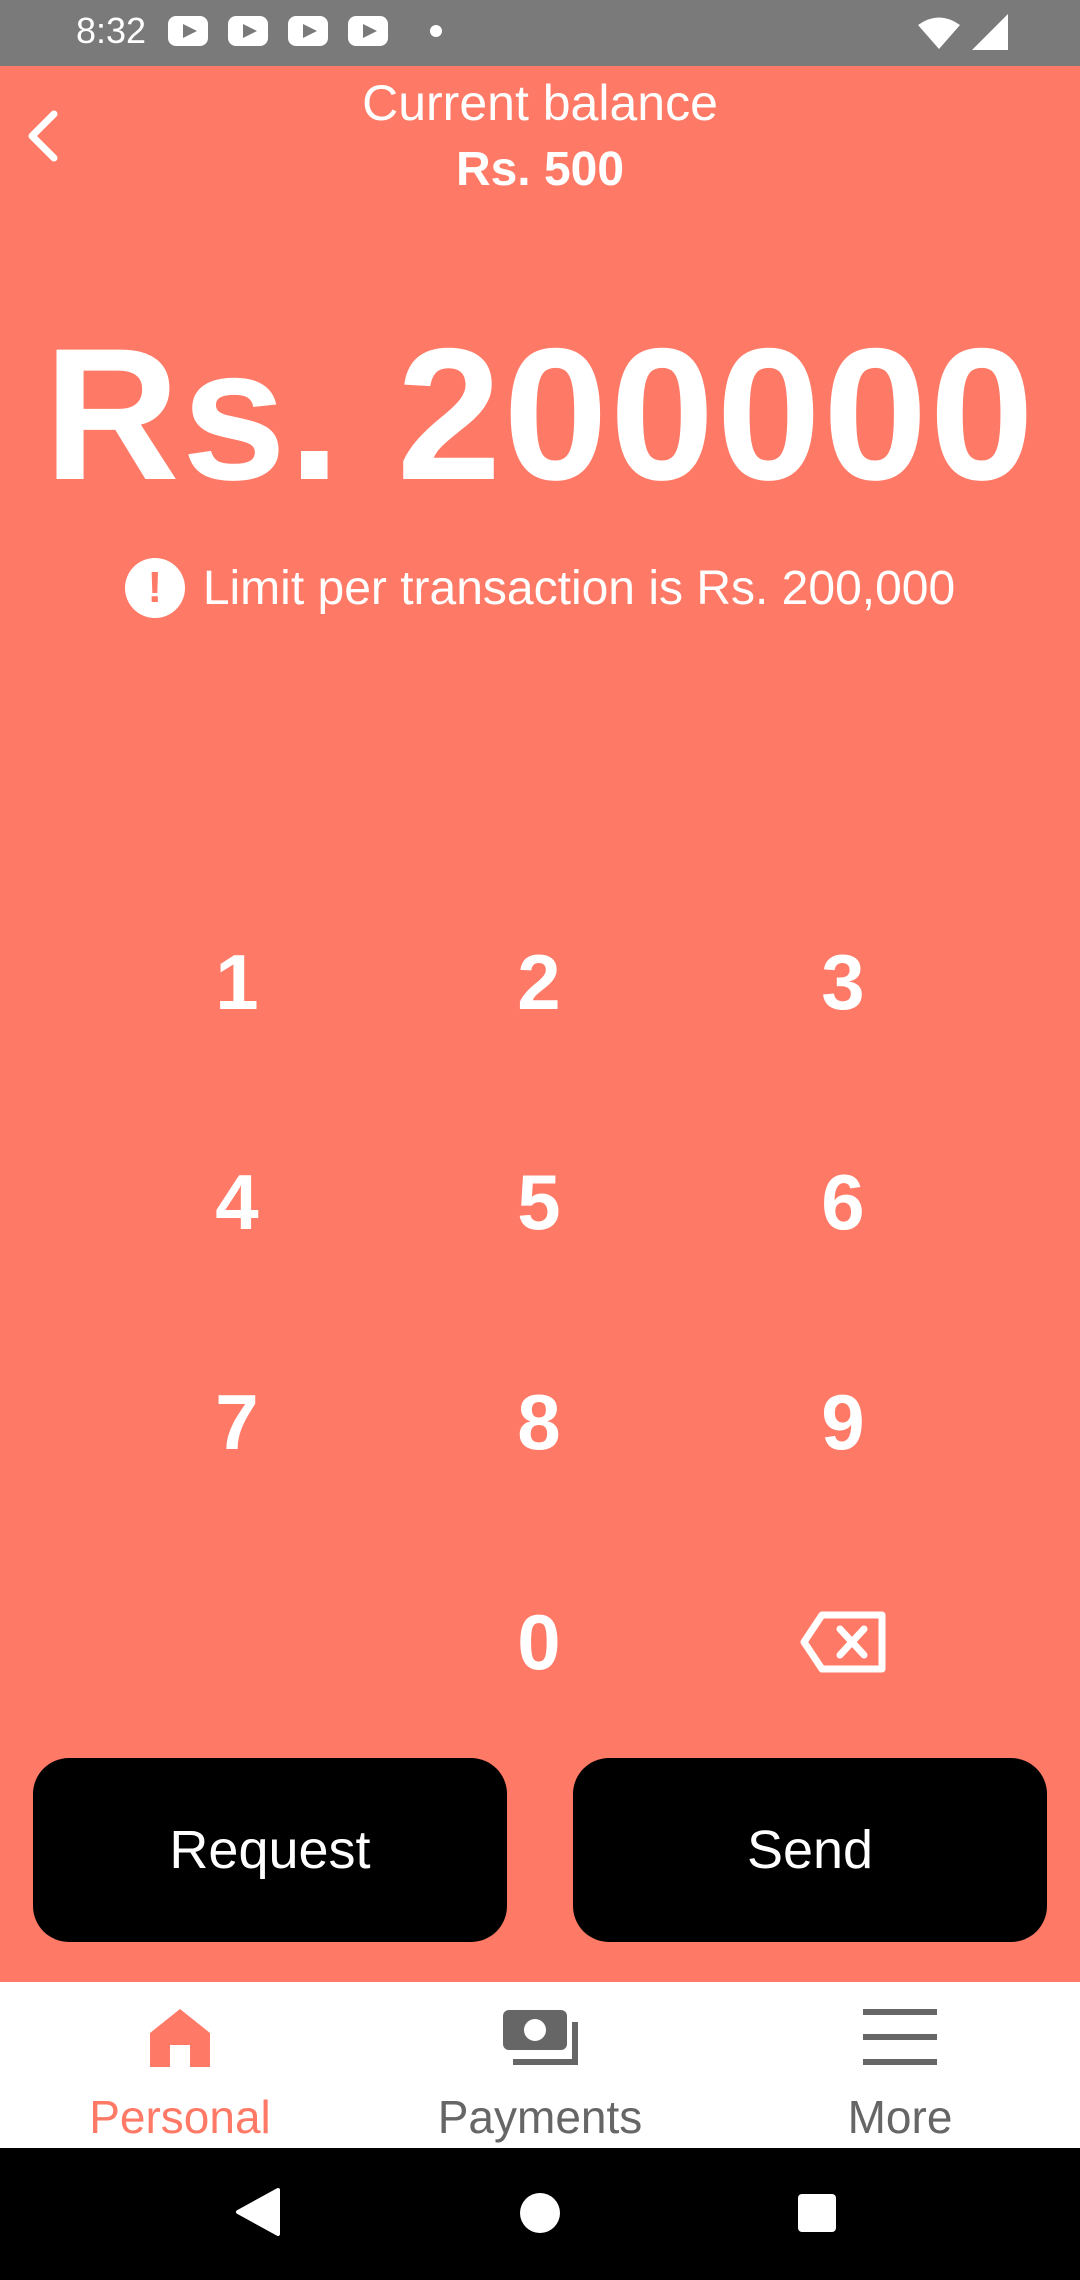 This screenshot has width=1080, height=2280. I want to click on balance-label: Current balance, so click(540, 103).